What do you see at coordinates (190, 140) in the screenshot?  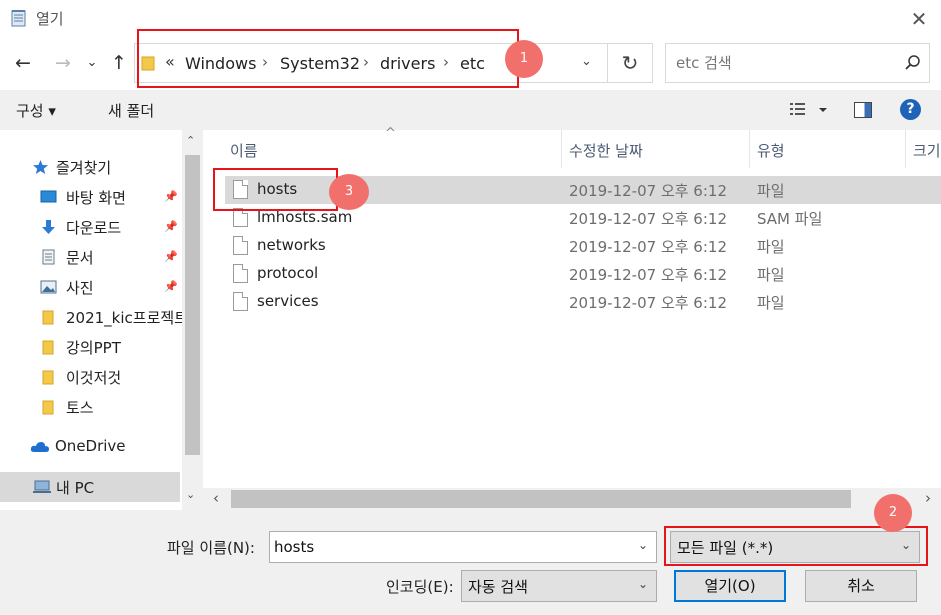 I see `scroll-up-icon: ⌃` at bounding box center [190, 140].